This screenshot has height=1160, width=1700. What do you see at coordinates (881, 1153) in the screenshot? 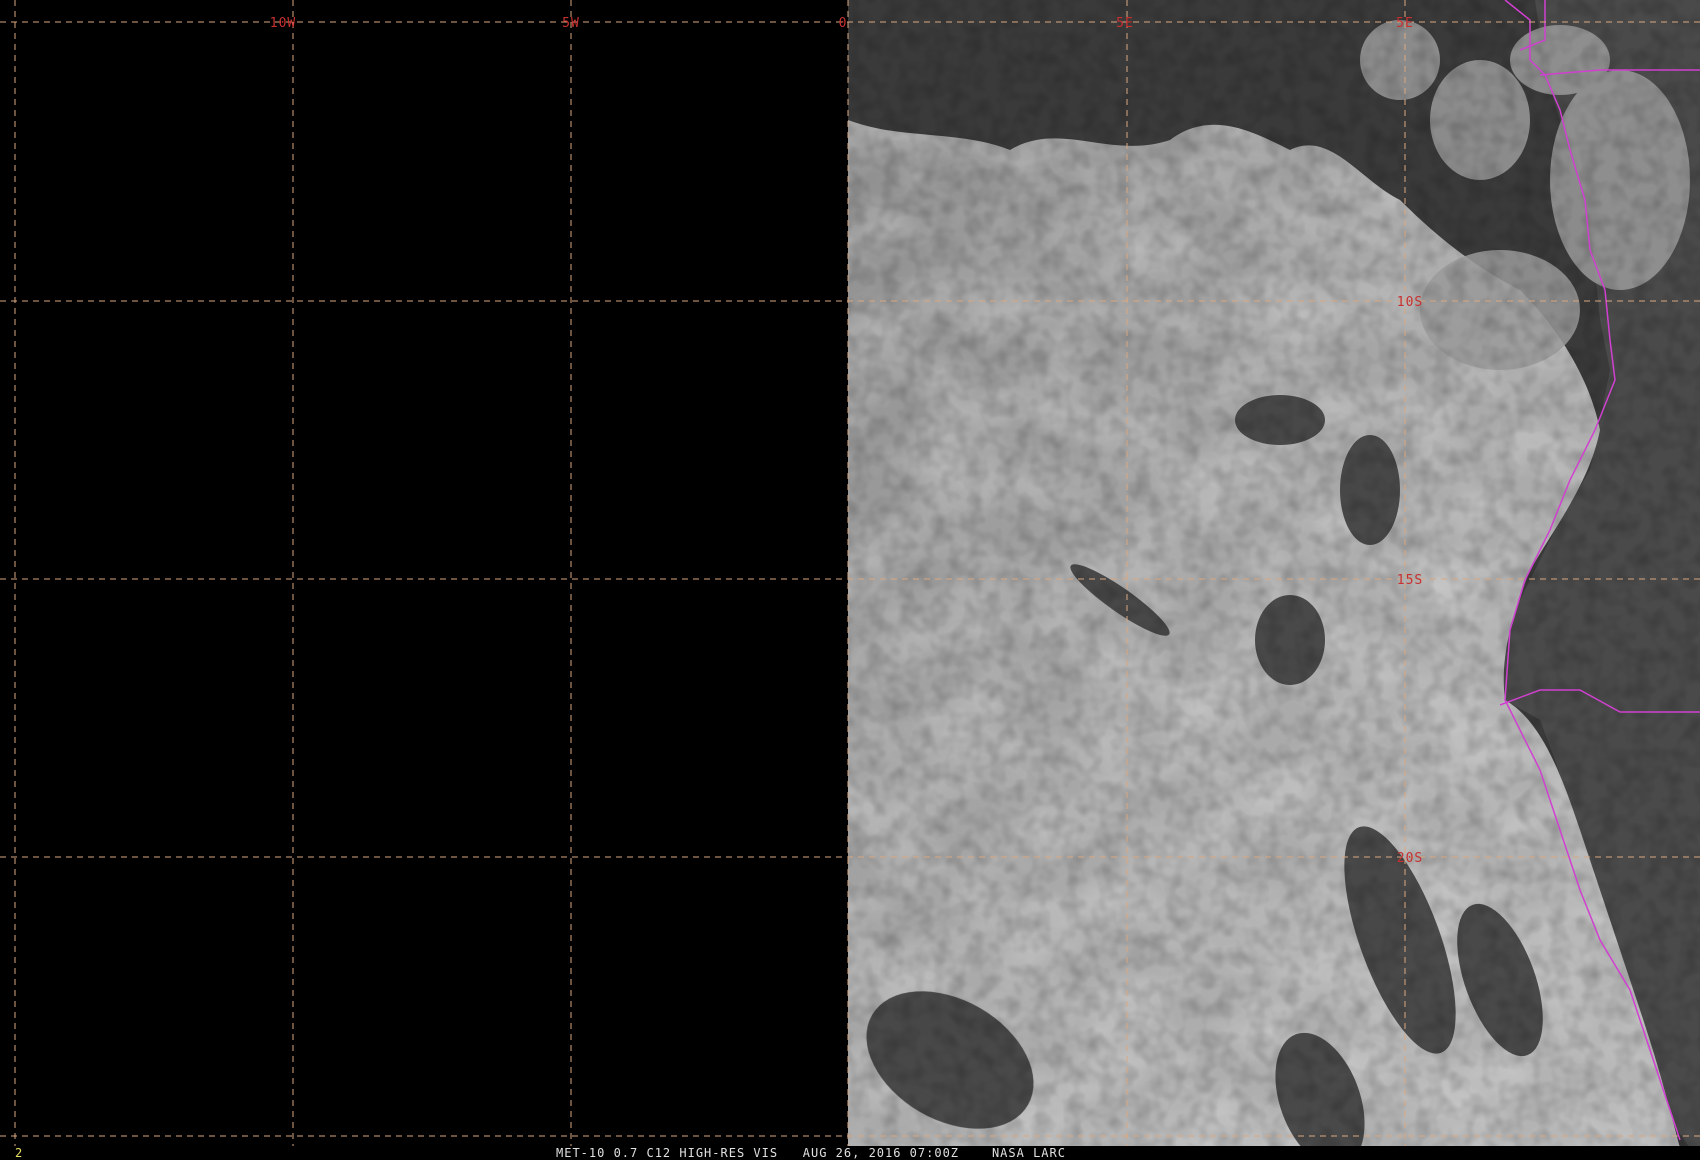
I see `image-datetime: AUG 26, 2016 07:00Z` at bounding box center [881, 1153].